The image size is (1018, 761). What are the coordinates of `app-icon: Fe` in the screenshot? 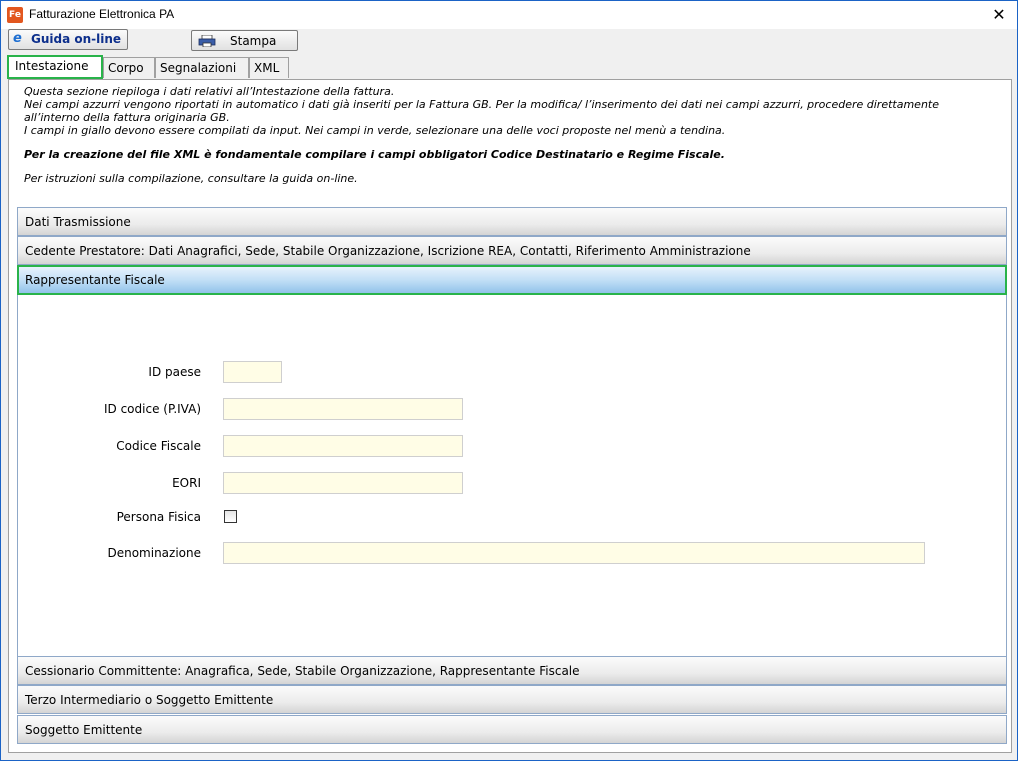 It's located at (15, 15).